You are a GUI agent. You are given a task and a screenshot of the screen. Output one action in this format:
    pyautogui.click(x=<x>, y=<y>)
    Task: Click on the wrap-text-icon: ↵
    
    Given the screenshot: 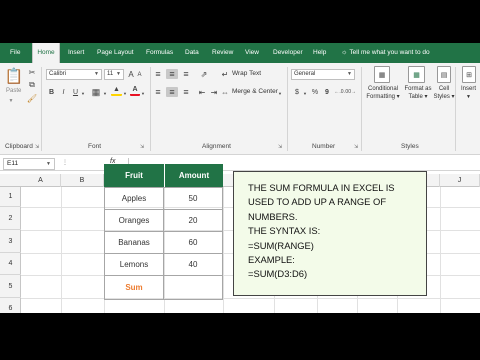 What is the action you would take?
    pyautogui.click(x=225, y=74)
    